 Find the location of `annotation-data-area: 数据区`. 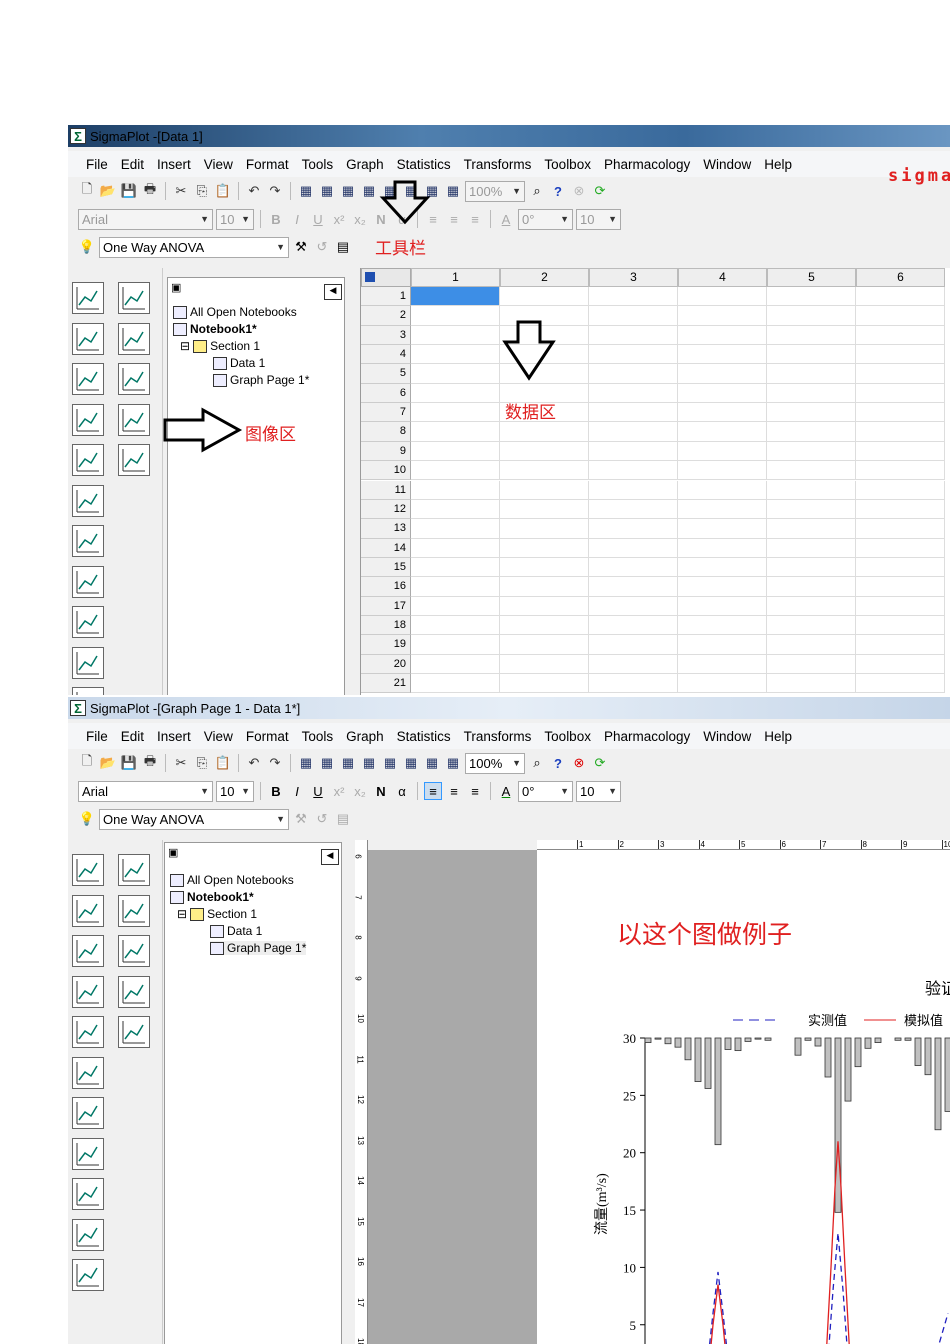

annotation-data-area: 数据区 is located at coordinates (530, 412).